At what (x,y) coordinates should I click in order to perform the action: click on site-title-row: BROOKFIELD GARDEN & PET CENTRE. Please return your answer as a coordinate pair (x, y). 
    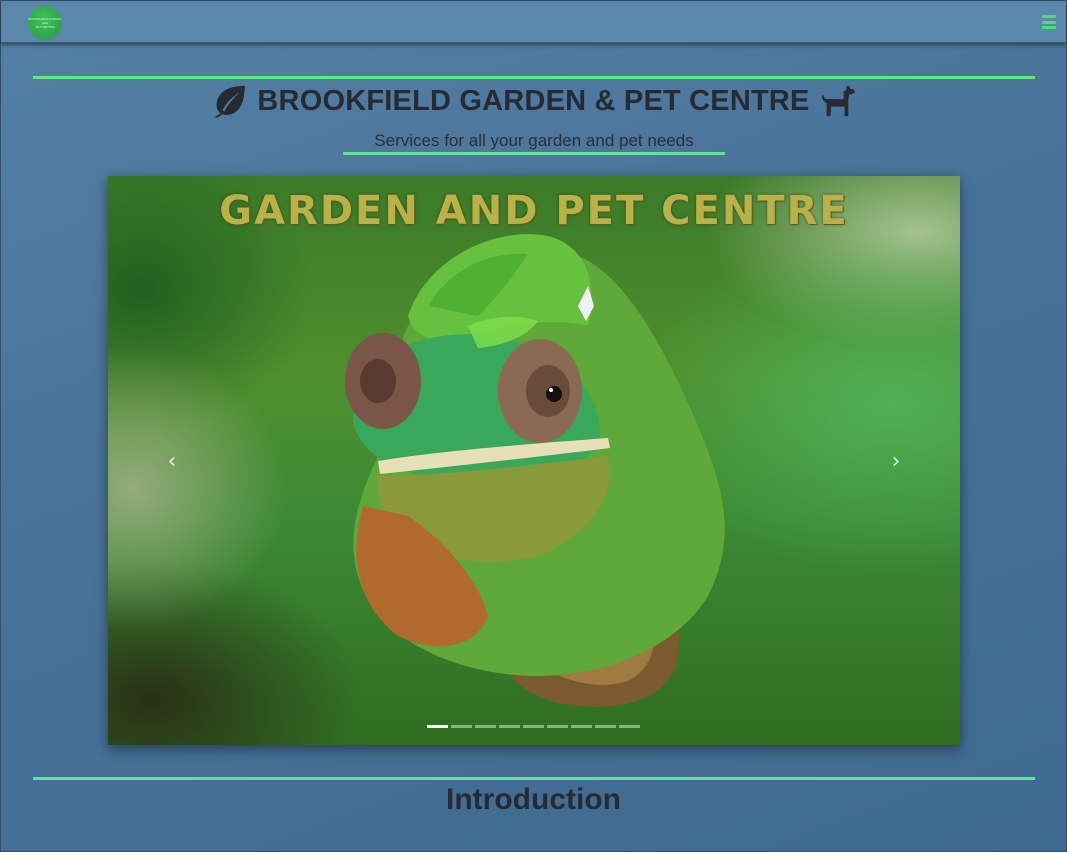
    Looking at the image, I should click on (533, 101).